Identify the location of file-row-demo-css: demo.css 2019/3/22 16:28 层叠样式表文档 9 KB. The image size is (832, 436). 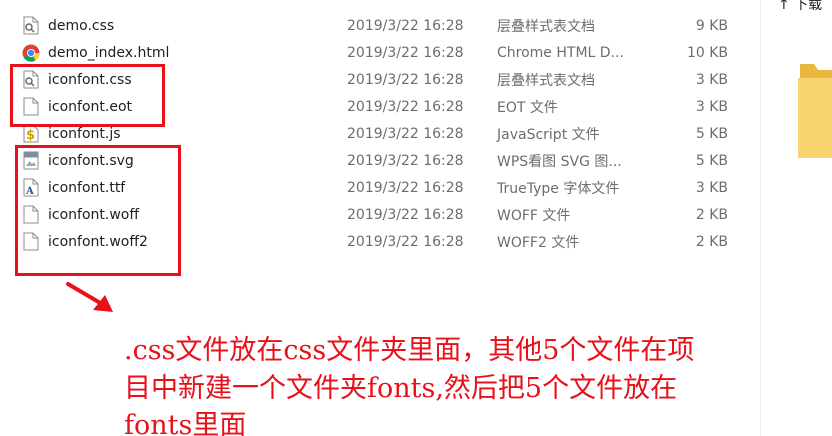
(378, 25).